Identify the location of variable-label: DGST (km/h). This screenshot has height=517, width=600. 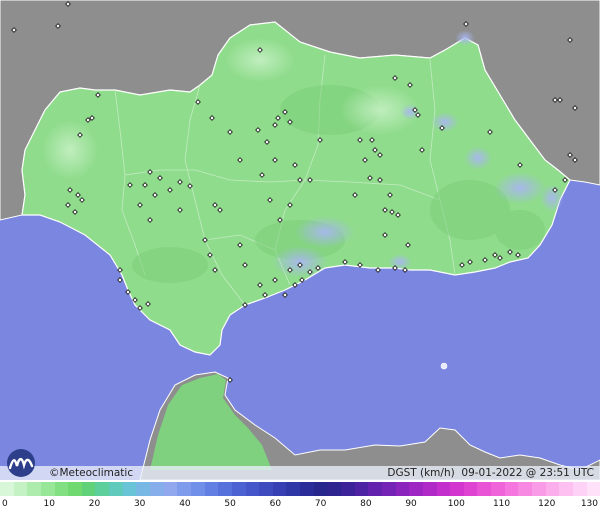
(421, 473).